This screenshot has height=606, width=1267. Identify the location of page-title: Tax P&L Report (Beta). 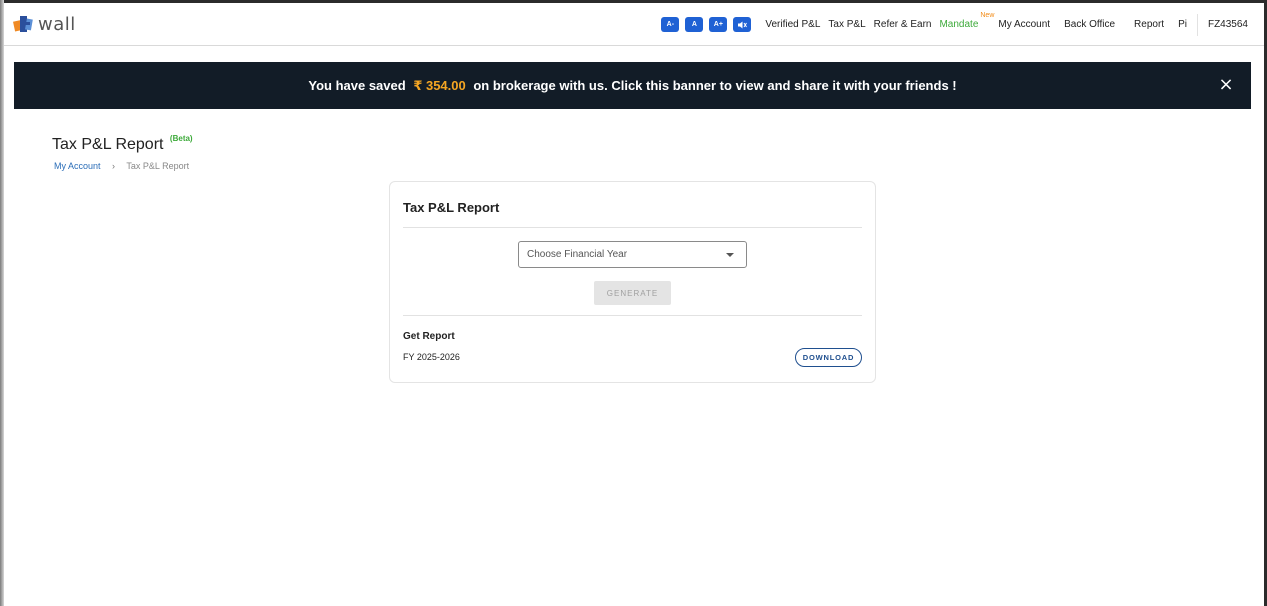
(122, 144).